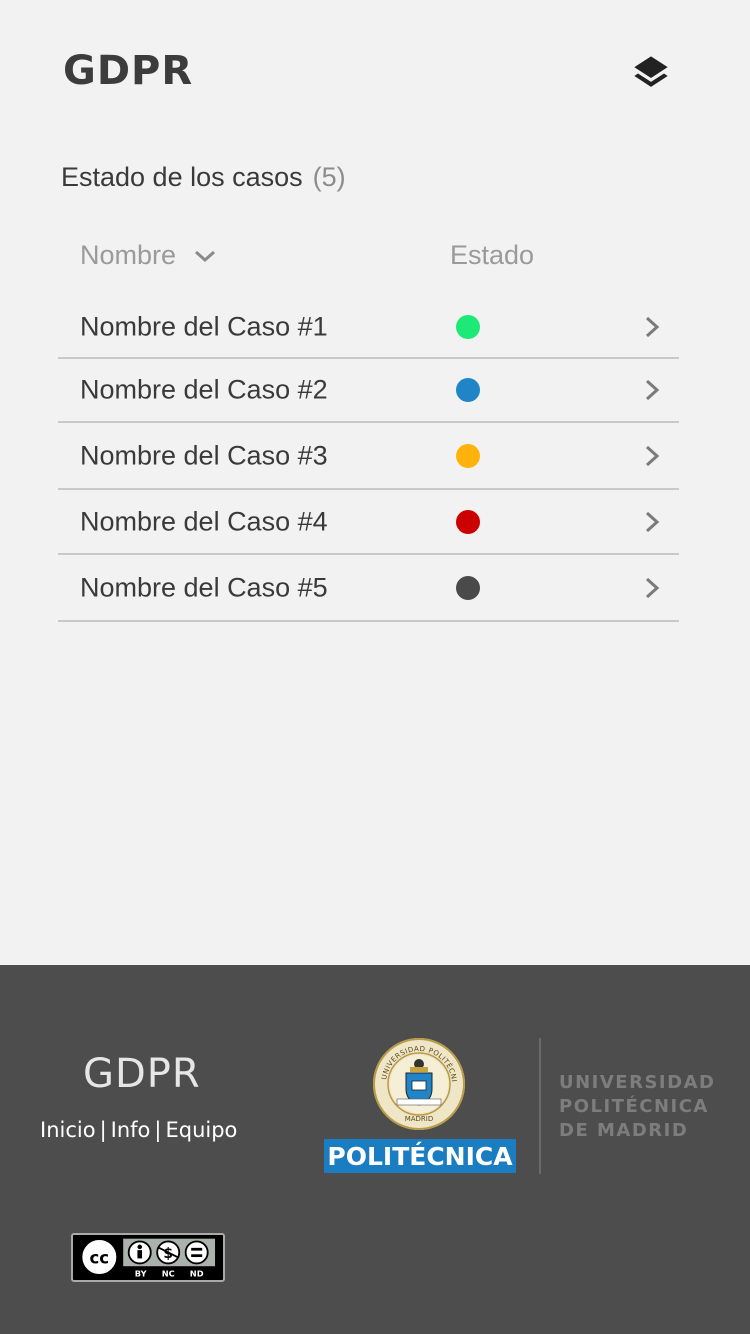 The image size is (750, 1334). What do you see at coordinates (128, 71) in the screenshot?
I see `app-title: GDPR` at bounding box center [128, 71].